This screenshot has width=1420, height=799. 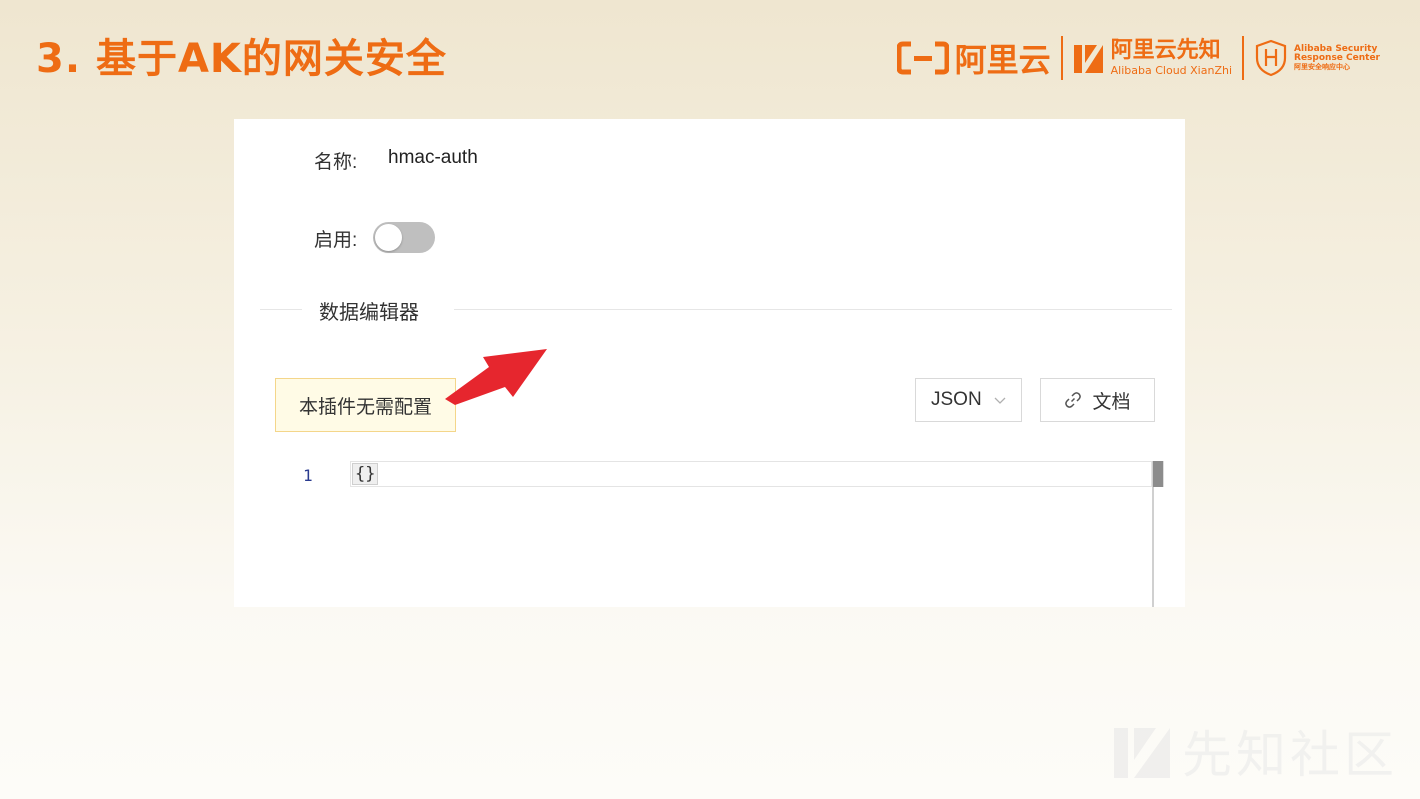 What do you see at coordinates (388, 237) in the screenshot?
I see `toggle-knob` at bounding box center [388, 237].